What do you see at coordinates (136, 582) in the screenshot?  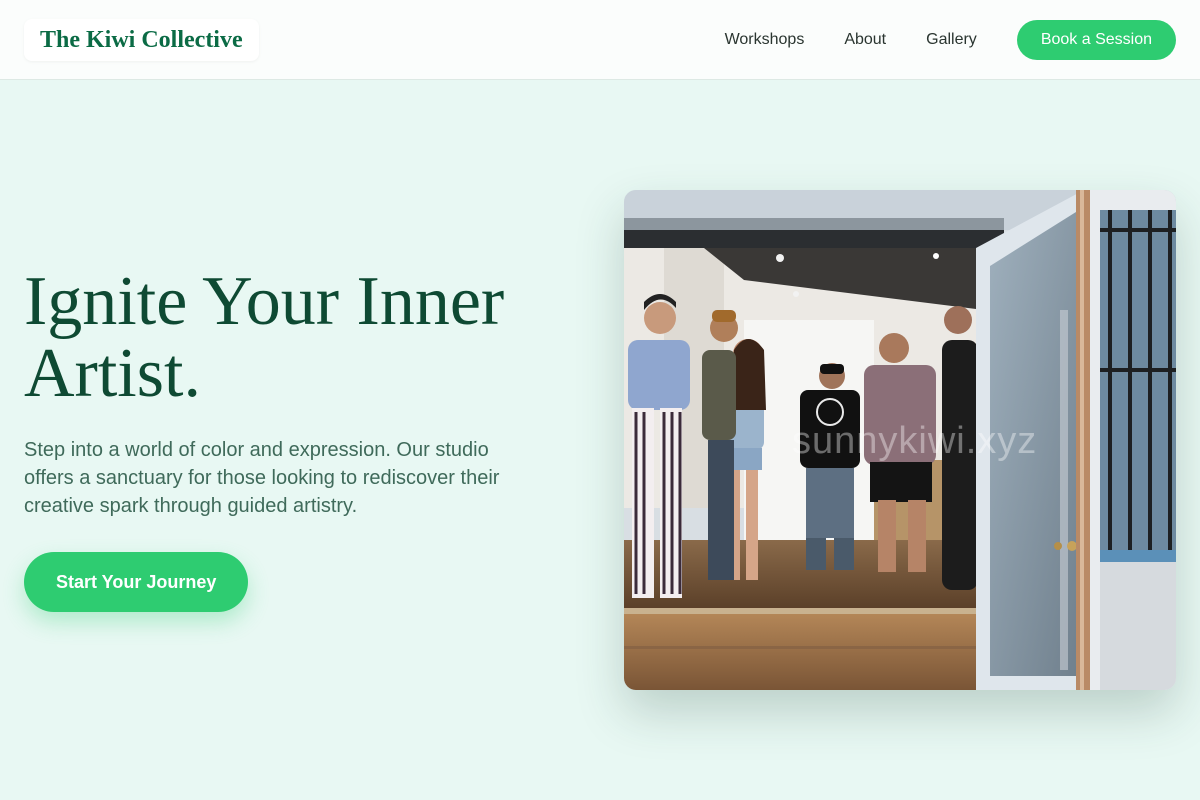 I see `start-journey-button: Start Your Journey` at bounding box center [136, 582].